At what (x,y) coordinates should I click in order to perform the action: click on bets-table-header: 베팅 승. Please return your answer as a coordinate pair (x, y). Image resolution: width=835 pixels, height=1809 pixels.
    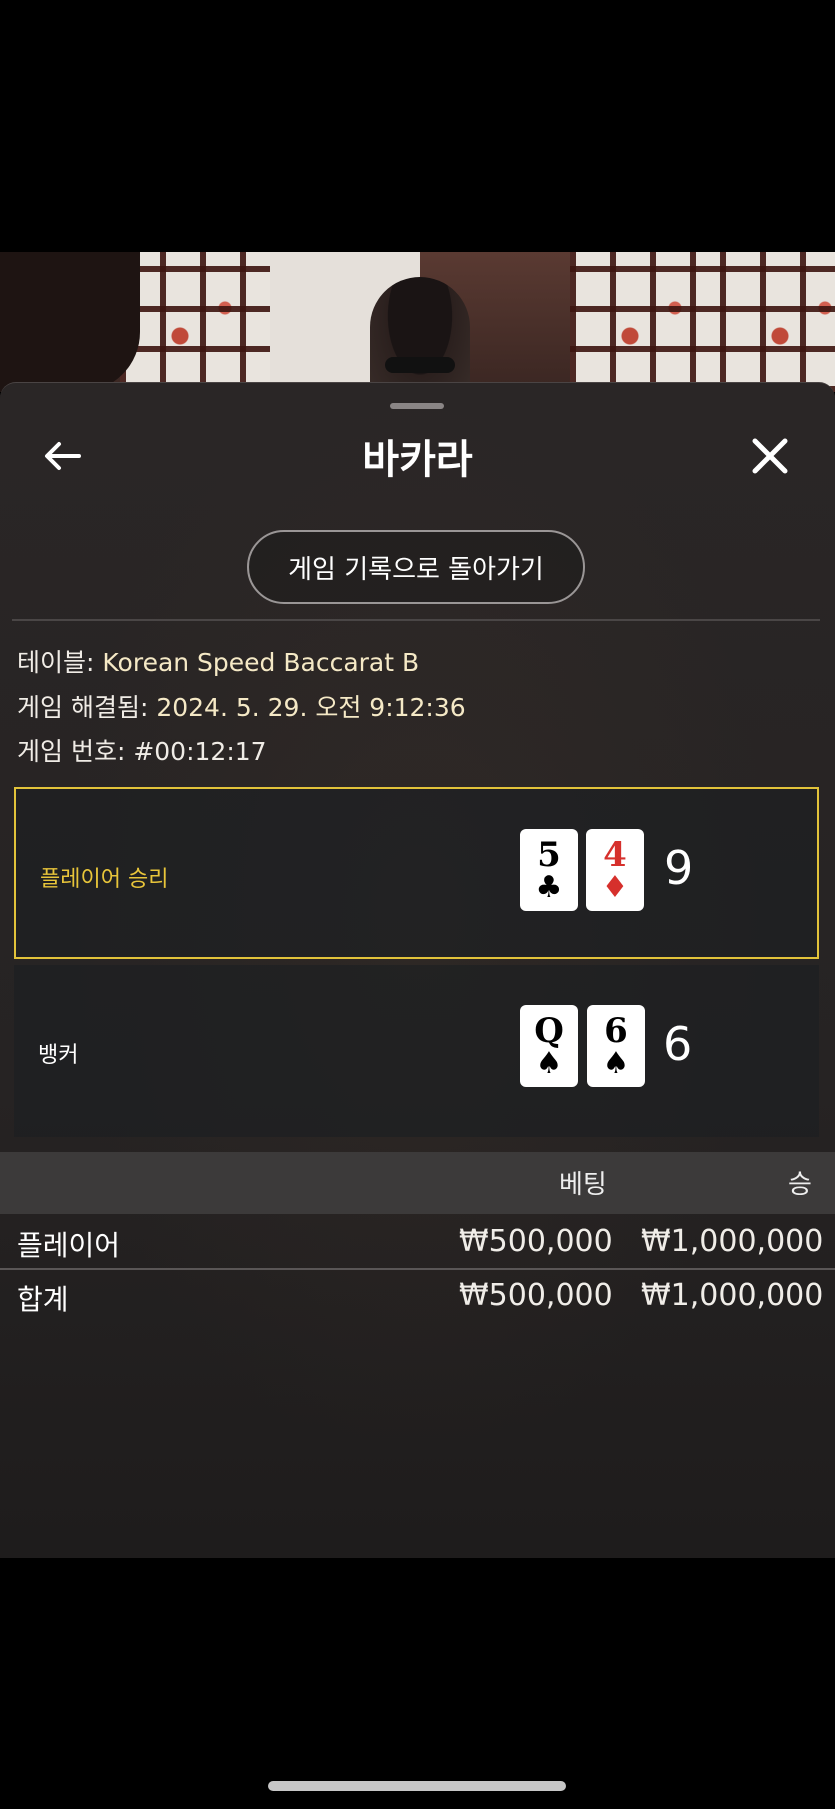
    Looking at the image, I should click on (417, 1183).